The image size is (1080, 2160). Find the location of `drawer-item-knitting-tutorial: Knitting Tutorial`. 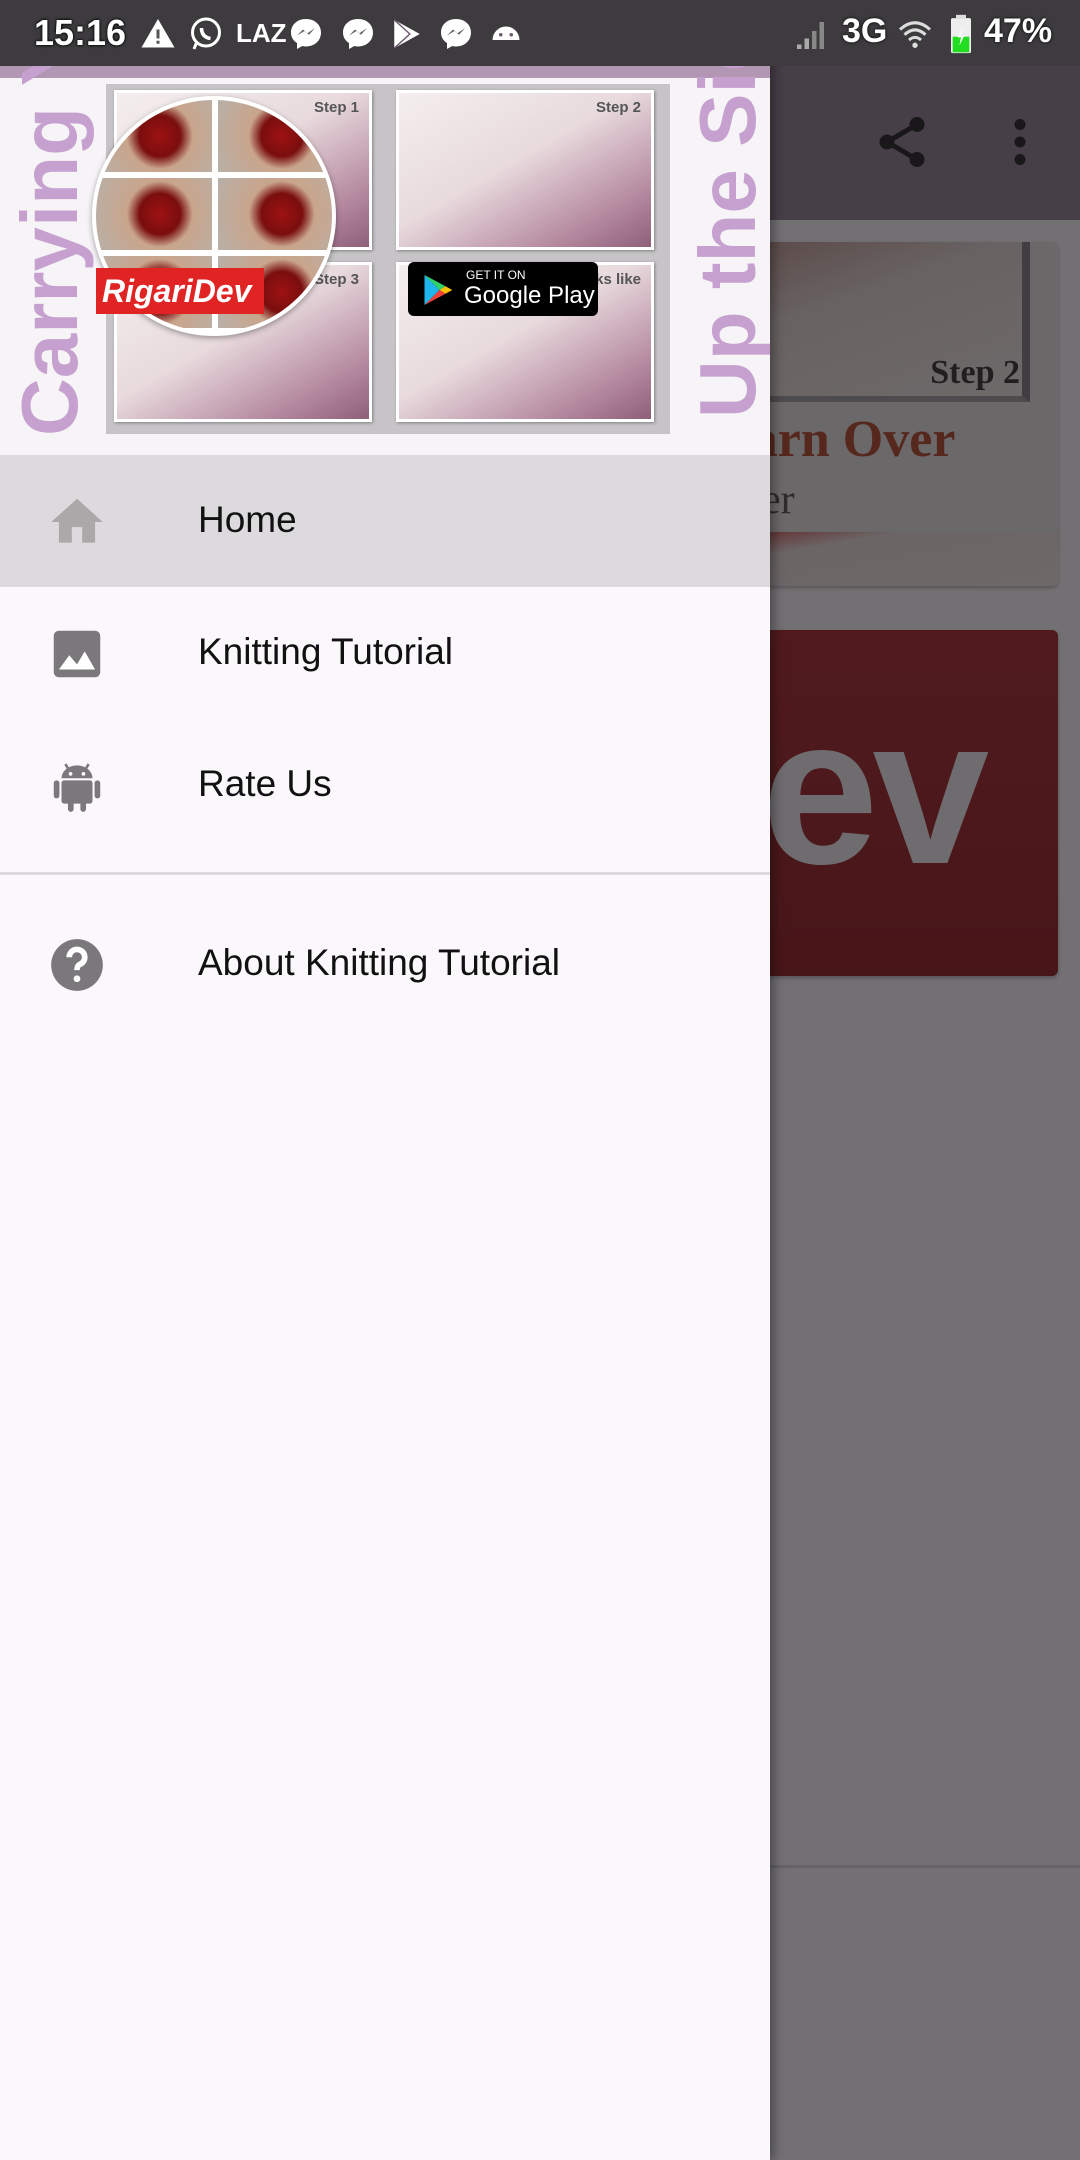

drawer-item-knitting-tutorial: Knitting Tutorial is located at coordinates (385, 653).